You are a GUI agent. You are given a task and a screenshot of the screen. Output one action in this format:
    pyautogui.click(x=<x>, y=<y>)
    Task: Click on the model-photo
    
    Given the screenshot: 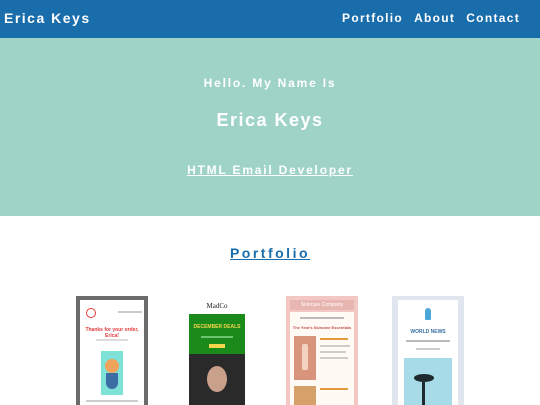 What is the action you would take?
    pyautogui.click(x=217, y=379)
    